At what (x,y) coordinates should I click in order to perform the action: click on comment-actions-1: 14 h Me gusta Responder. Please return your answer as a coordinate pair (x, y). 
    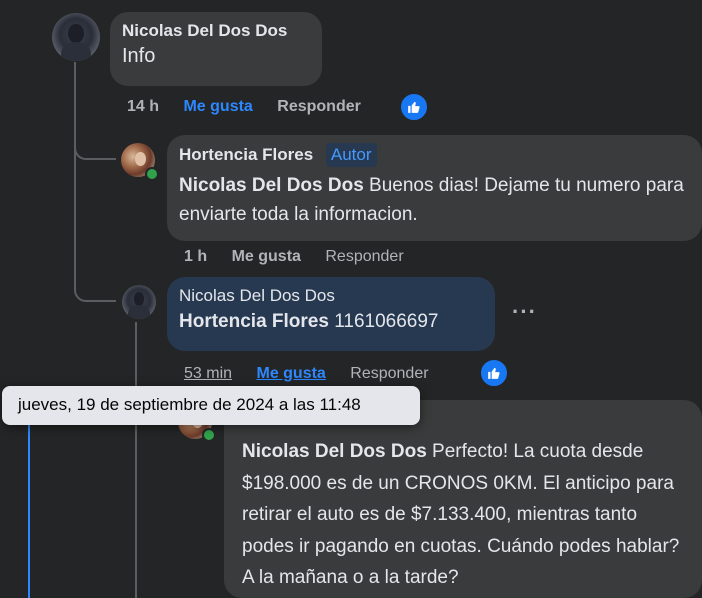
    Looking at the image, I should click on (244, 107).